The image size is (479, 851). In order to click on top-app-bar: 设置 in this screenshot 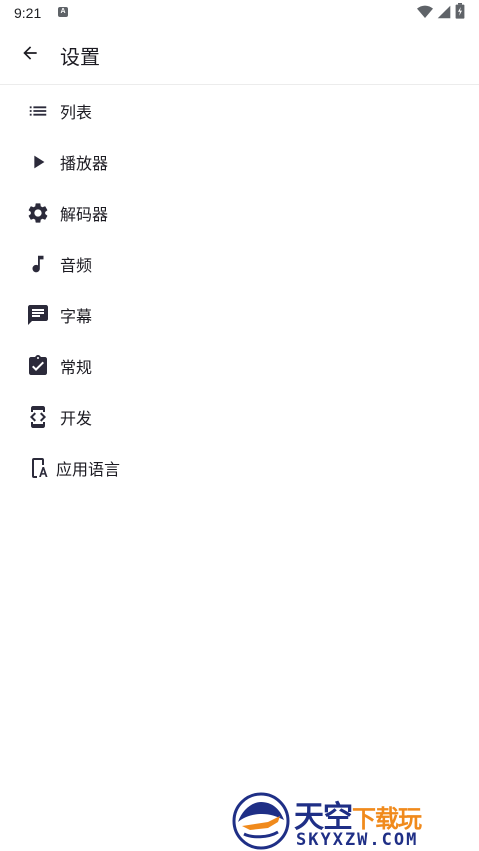, I will do `click(239, 55)`.